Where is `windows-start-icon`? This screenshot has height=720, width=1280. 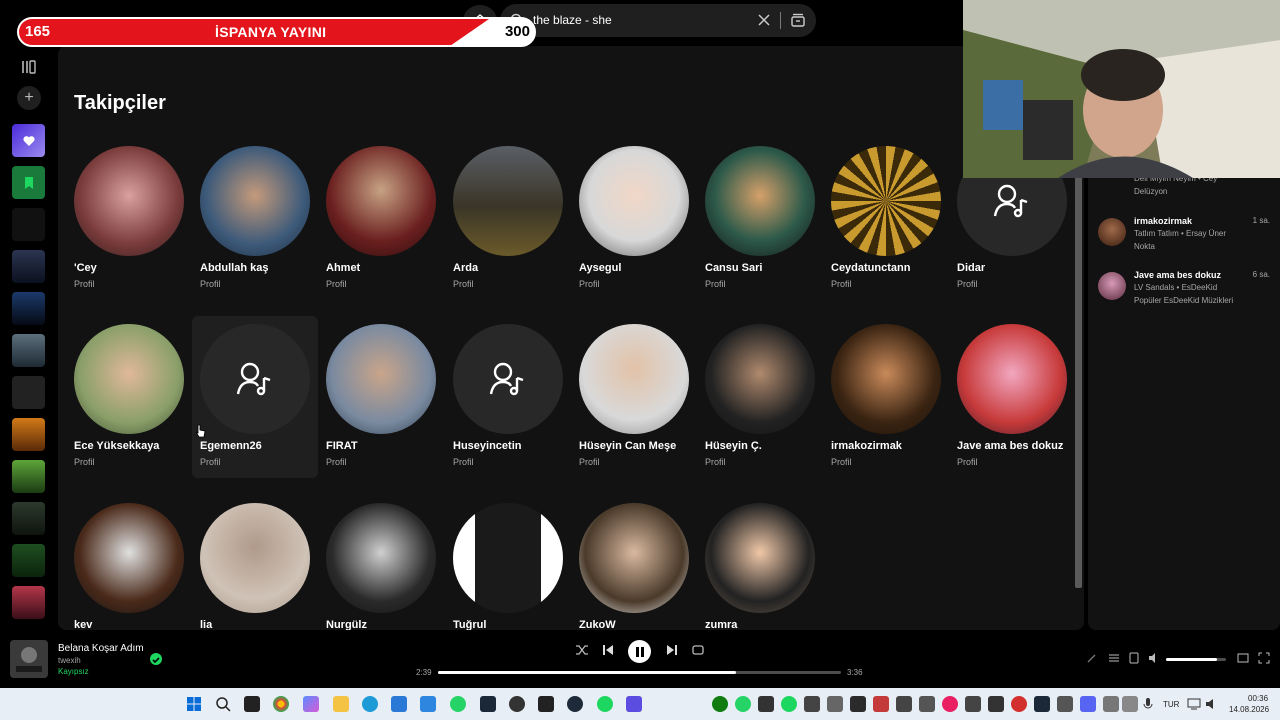 windows-start-icon is located at coordinates (194, 704).